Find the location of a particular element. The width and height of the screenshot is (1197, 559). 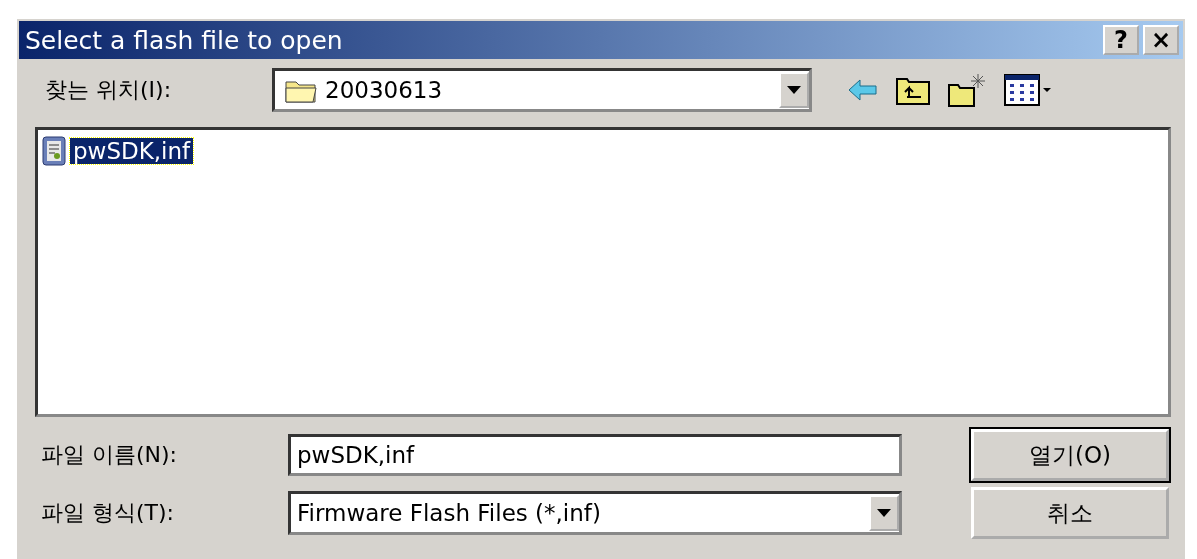

close-button: × is located at coordinates (1161, 40).